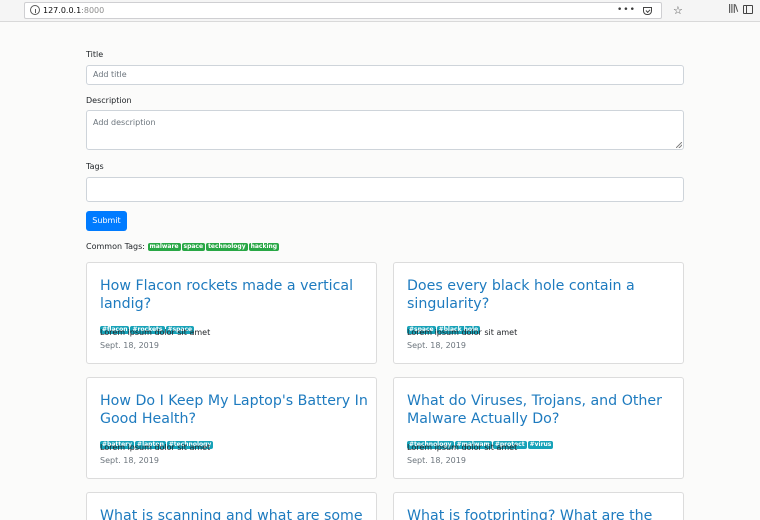 The image size is (760, 520). What do you see at coordinates (164, 247) in the screenshot?
I see `common-tag: malware` at bounding box center [164, 247].